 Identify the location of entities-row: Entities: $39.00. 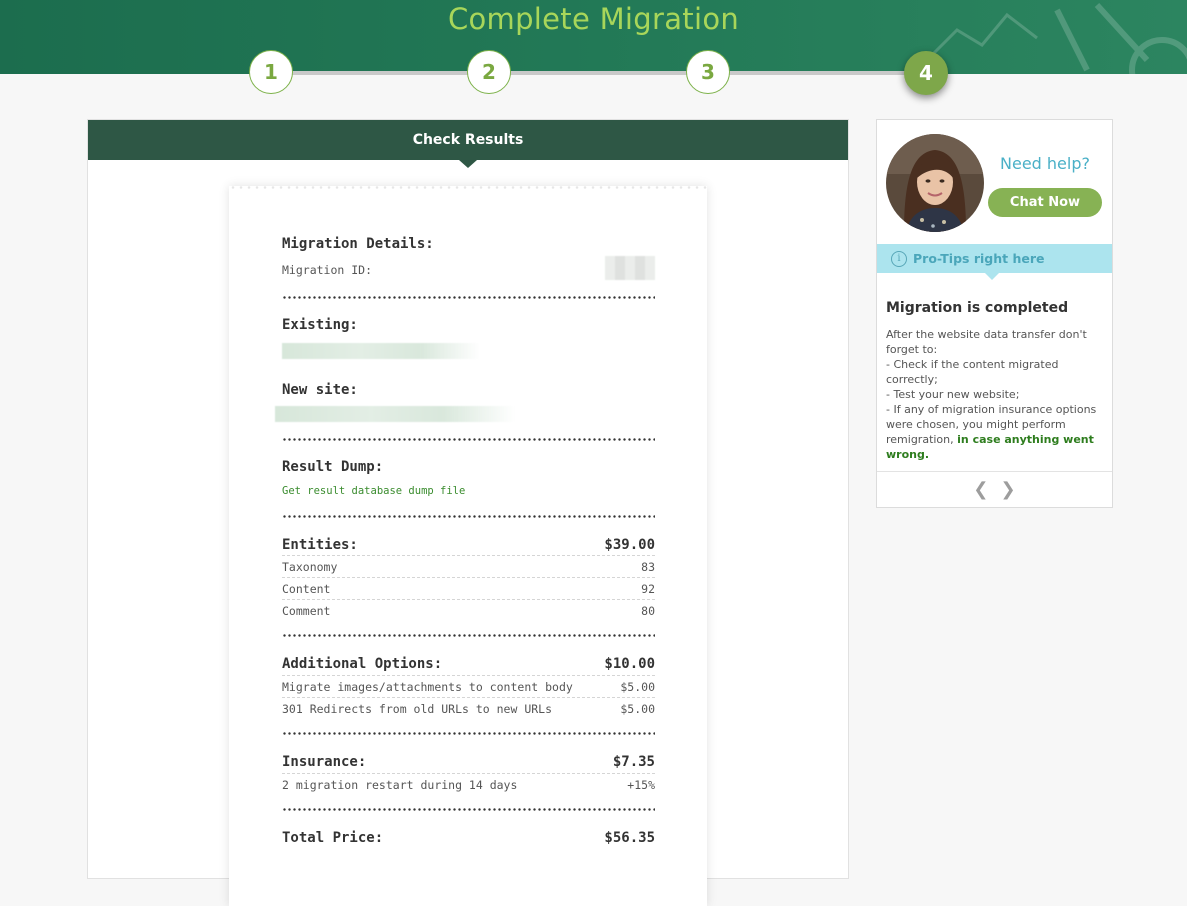
(468, 545).